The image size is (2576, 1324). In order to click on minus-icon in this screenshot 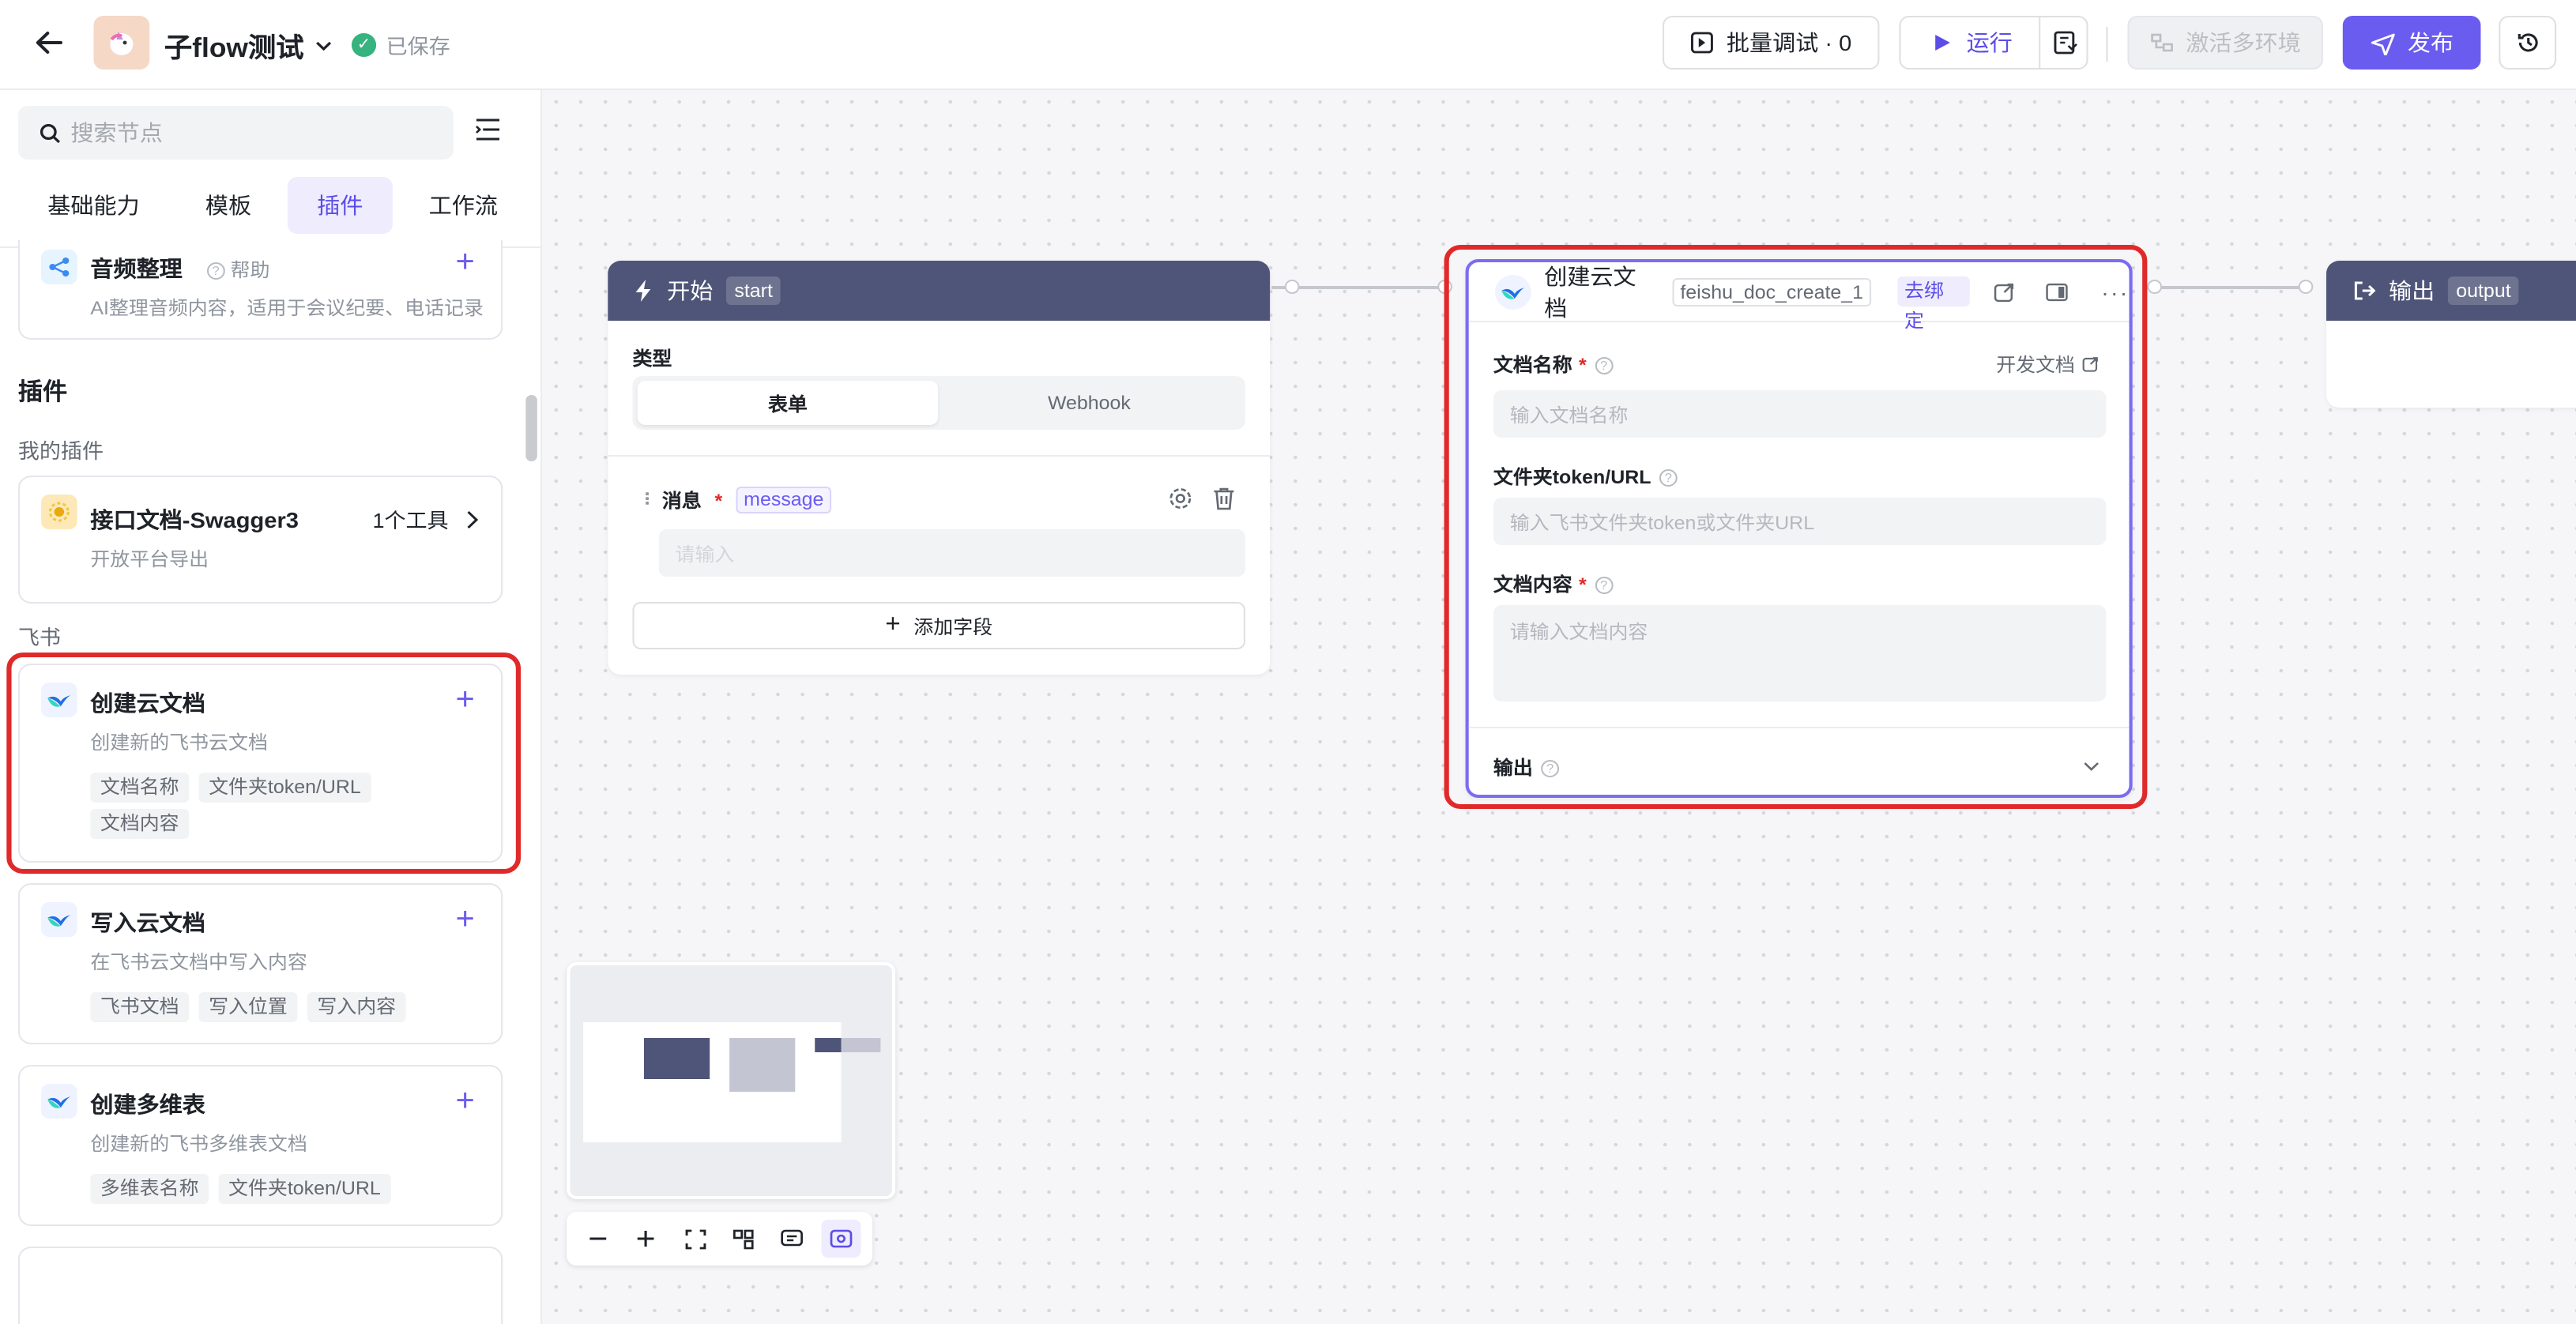, I will do `click(597, 1238)`.